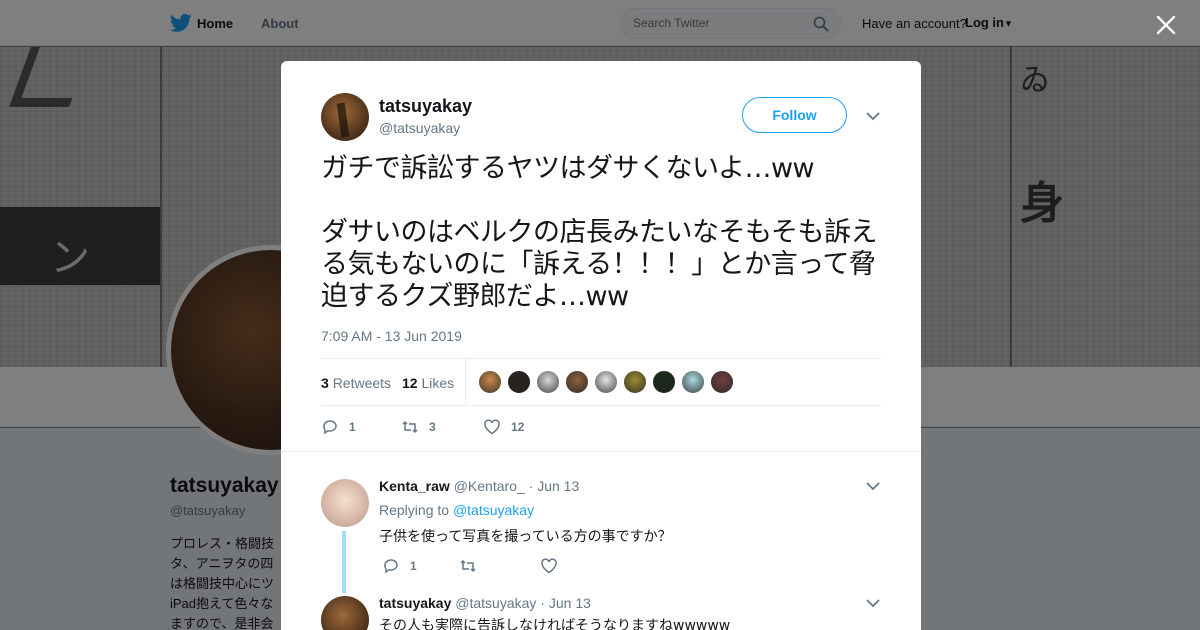 The width and height of the screenshot is (1200, 630). What do you see at coordinates (391, 336) in the screenshot?
I see `tweet-timestamp: 7:09 AM - 13 Jun 2019` at bounding box center [391, 336].